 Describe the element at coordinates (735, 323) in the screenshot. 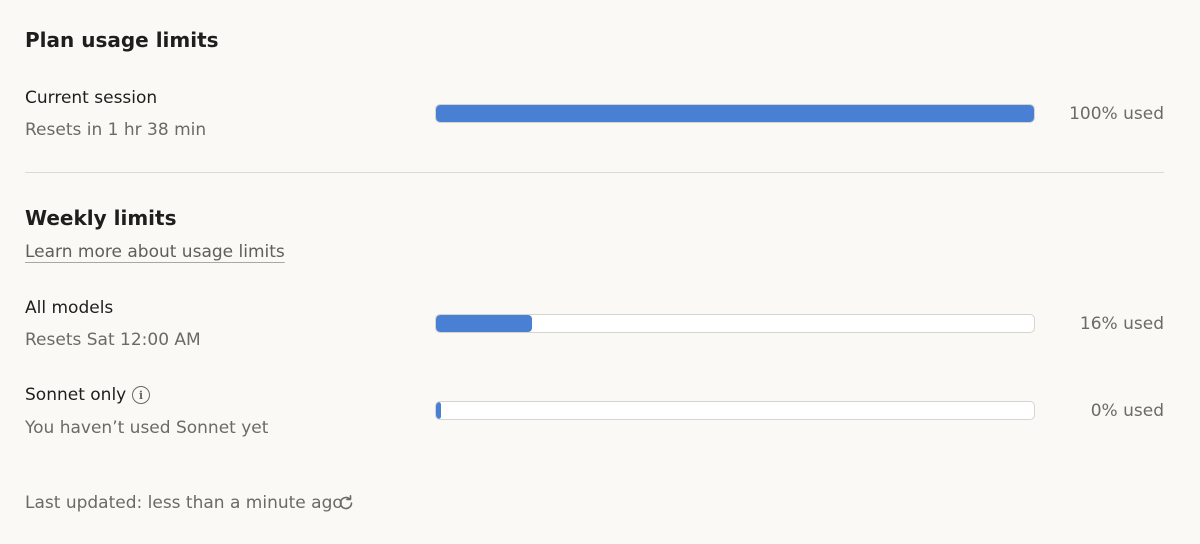

I see `all-models-progress-bar` at that location.